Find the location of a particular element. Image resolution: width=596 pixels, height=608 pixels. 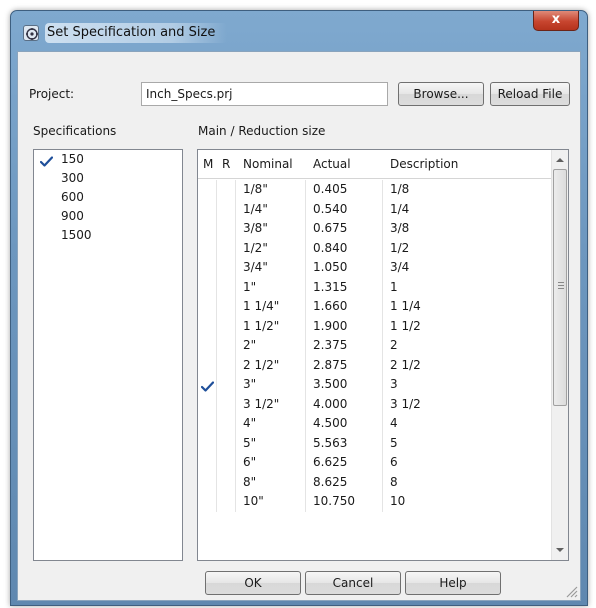

table-row: 1/4" 0.540 1/4 is located at coordinates (375, 209).